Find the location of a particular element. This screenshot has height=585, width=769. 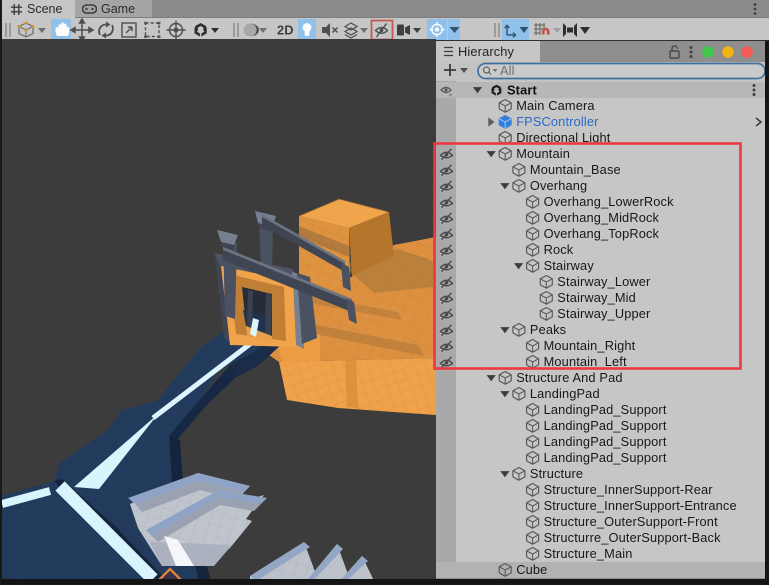

svg-text: Stairway is located at coordinates (569, 265).